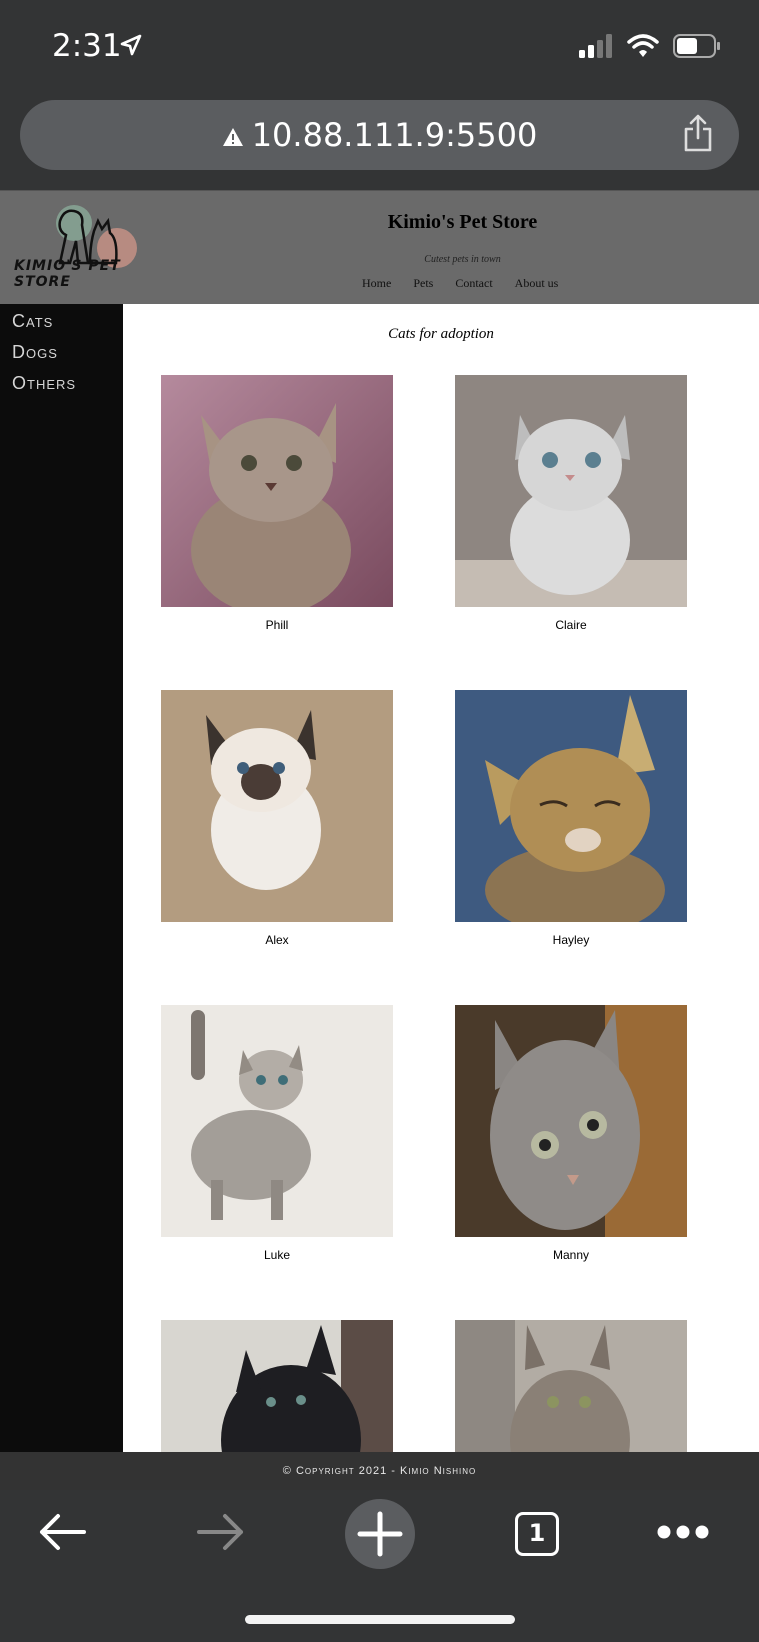 The image size is (759, 1642). I want to click on pet-card: Luke, so click(277, 1133).